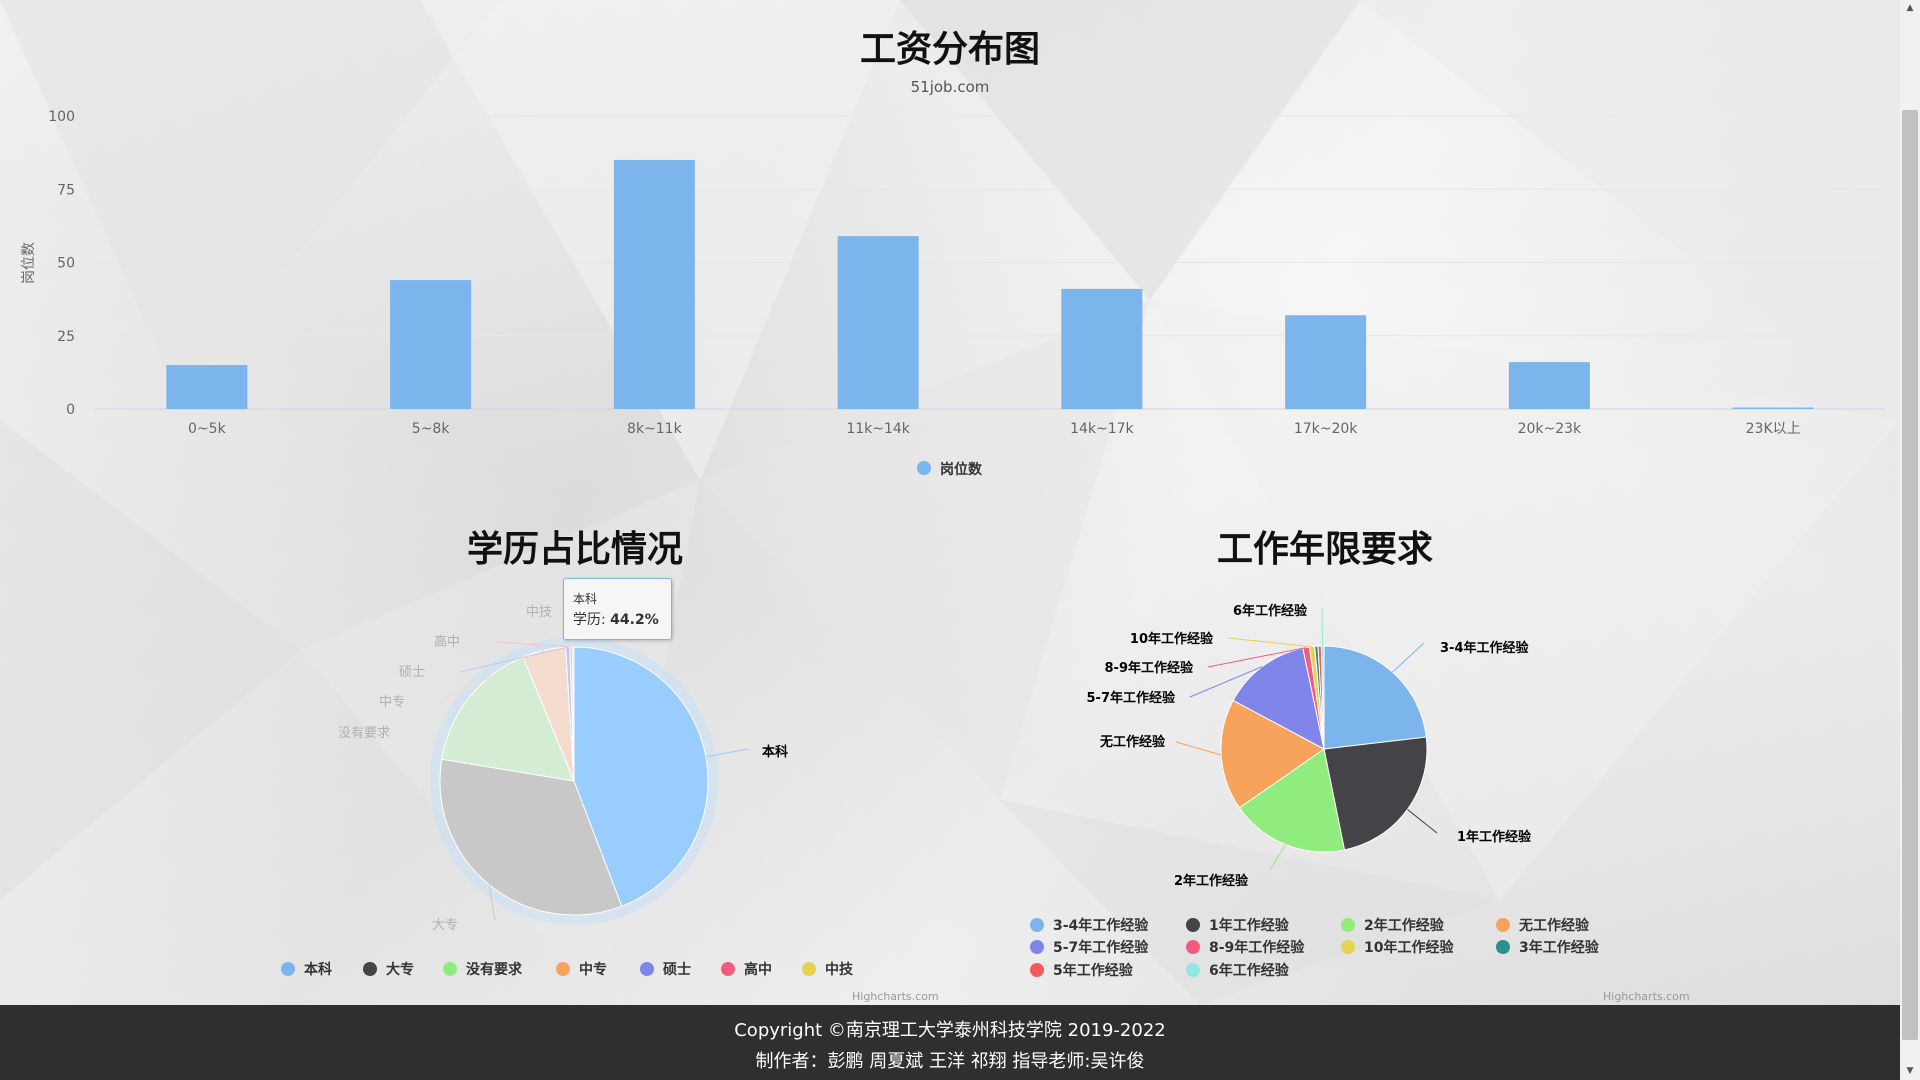 This screenshot has height=1080, width=1920. What do you see at coordinates (585, 599) in the screenshot?
I see `tooltip-slice-name: 本科` at bounding box center [585, 599].